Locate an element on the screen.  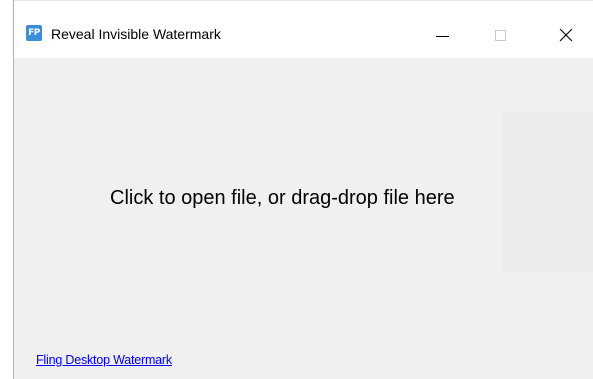
minimize-icon is located at coordinates (442, 36).